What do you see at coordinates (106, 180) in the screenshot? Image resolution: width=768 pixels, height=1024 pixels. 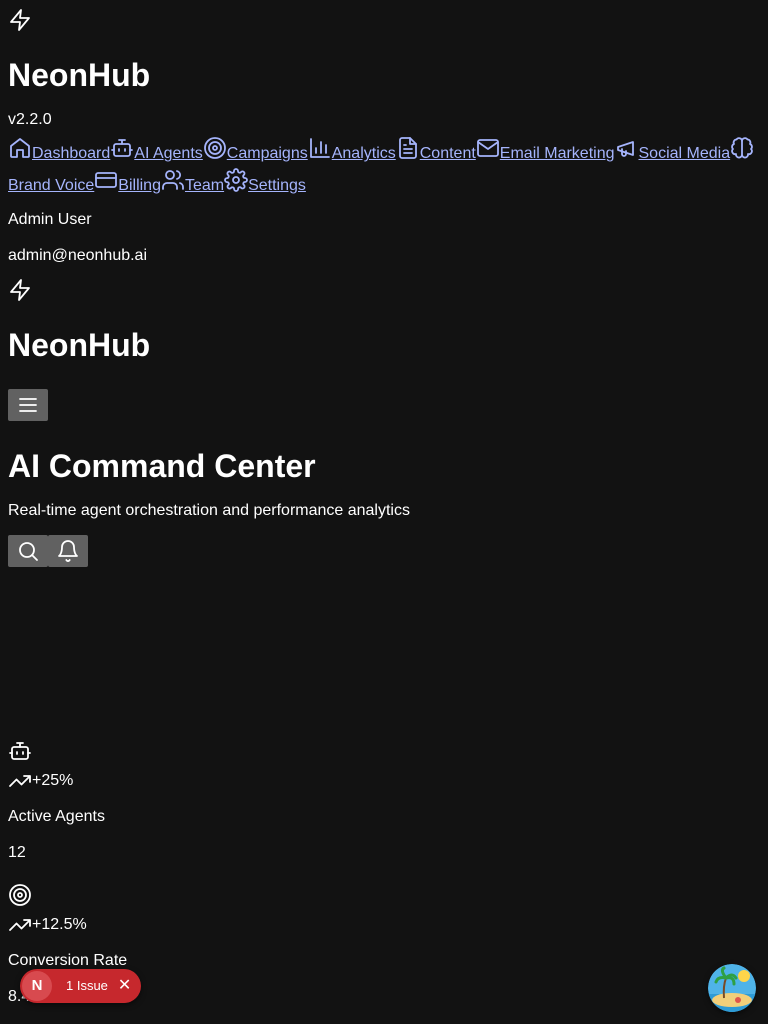 I see `credit-card-icon` at bounding box center [106, 180].